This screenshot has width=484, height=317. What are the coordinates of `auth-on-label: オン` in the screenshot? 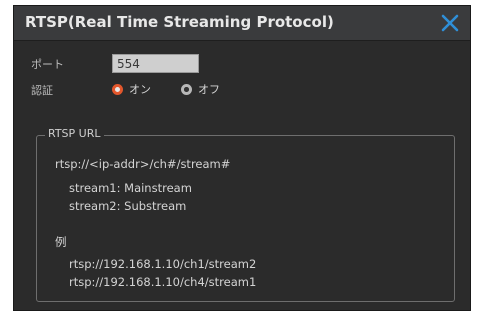 It's located at (140, 89).